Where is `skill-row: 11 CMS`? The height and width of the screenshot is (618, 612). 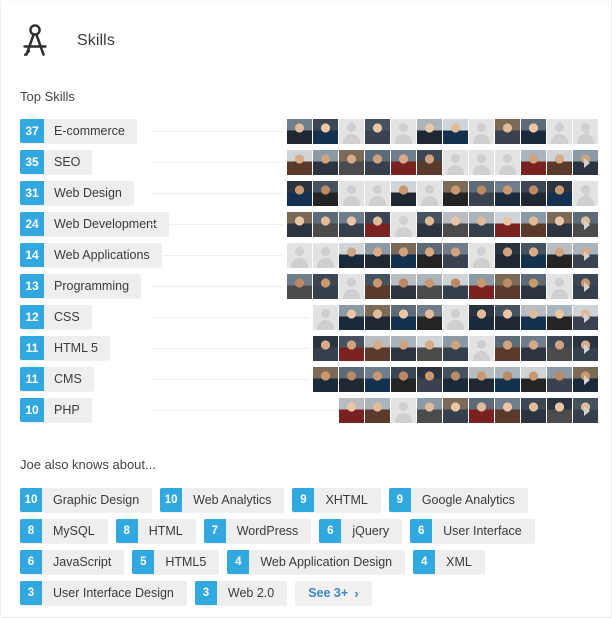 skill-row: 11 CMS is located at coordinates (306, 382).